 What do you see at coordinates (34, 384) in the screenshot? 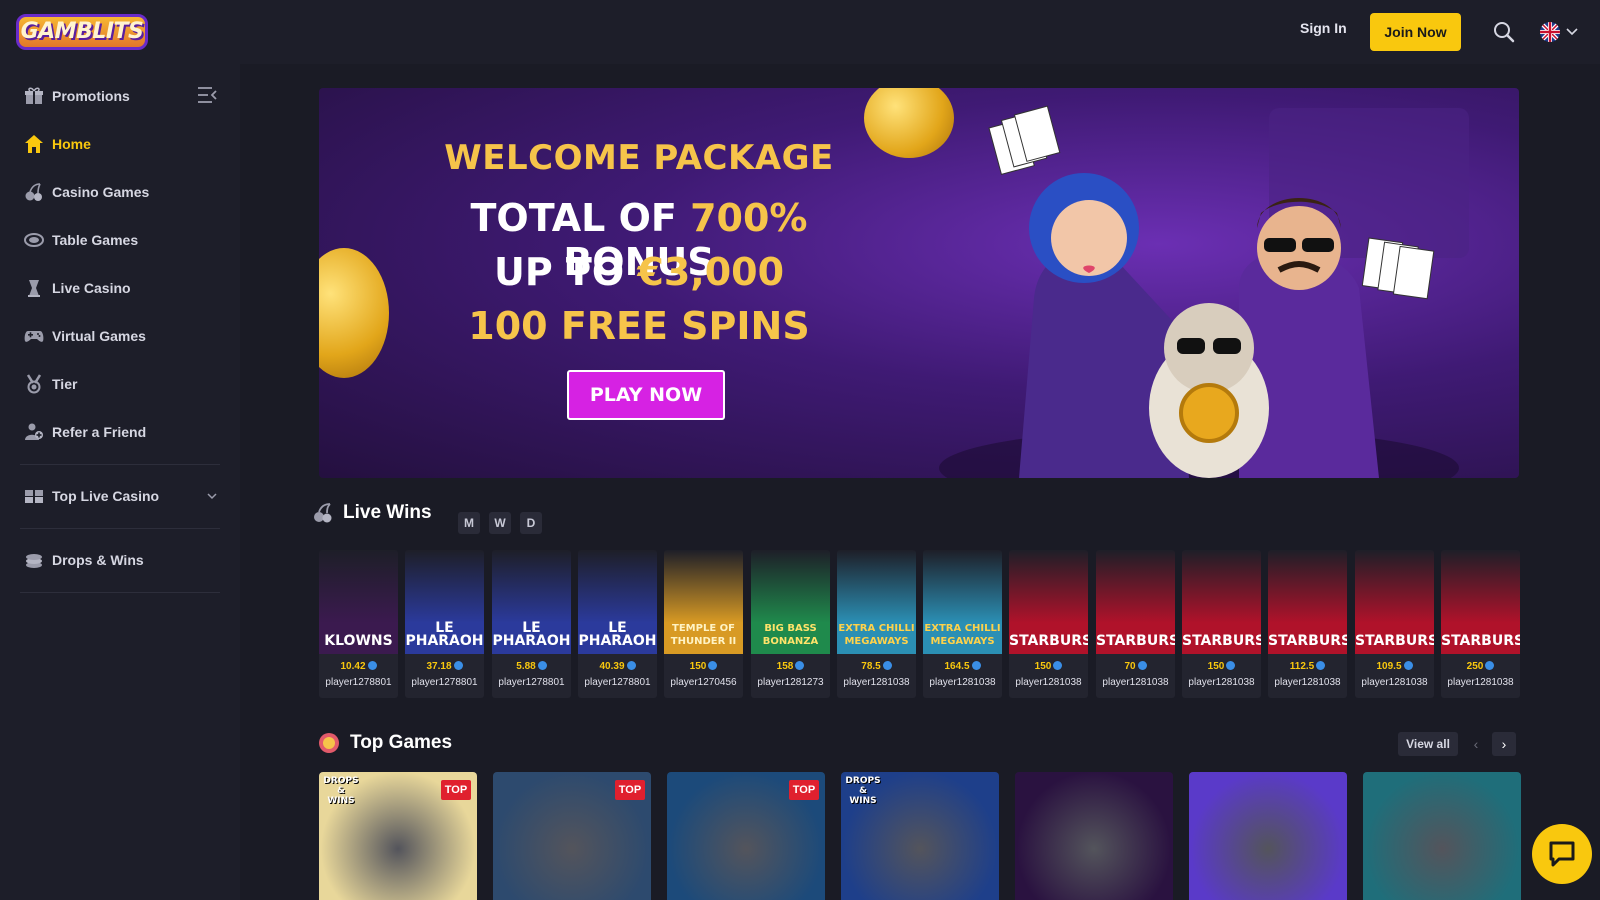
I see `medal-icon` at bounding box center [34, 384].